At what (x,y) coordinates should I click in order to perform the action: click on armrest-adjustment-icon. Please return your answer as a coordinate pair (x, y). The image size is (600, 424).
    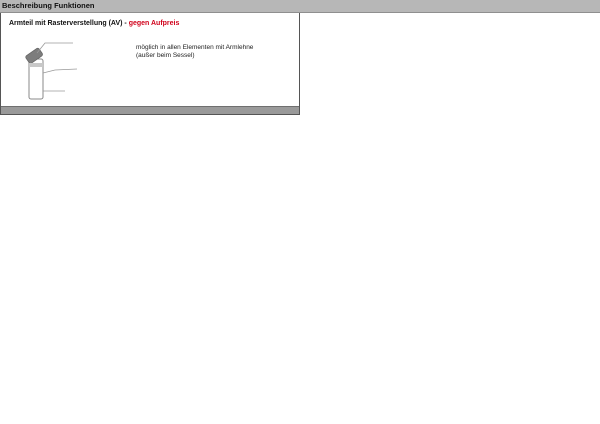
    Looking at the image, I should click on (51, 71).